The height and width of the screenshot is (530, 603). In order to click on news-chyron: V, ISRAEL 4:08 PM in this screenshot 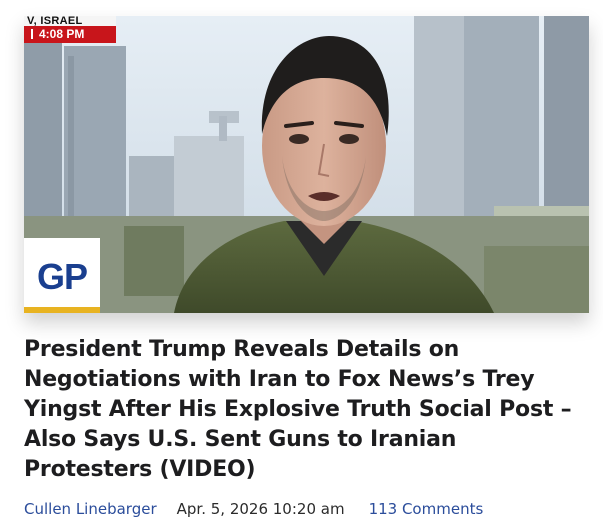, I will do `click(70, 31)`.